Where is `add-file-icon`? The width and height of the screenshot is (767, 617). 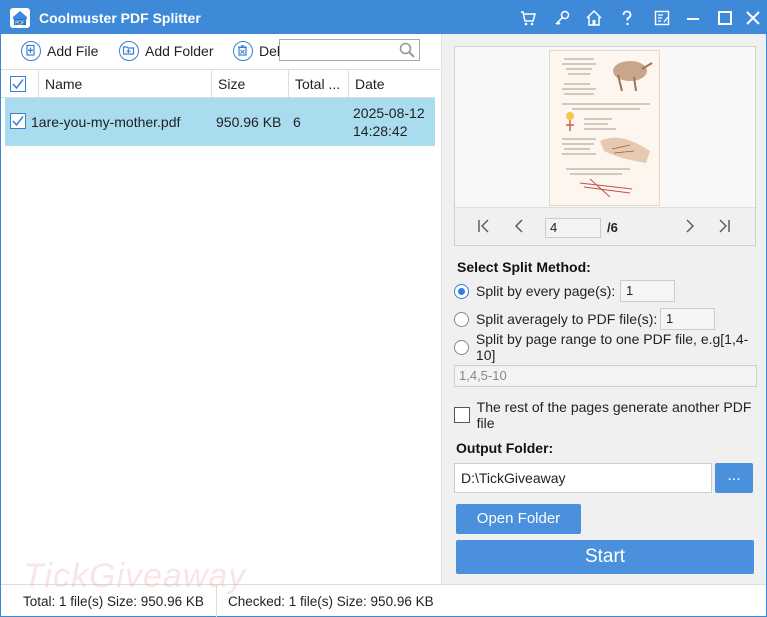 add-file-icon is located at coordinates (31, 51).